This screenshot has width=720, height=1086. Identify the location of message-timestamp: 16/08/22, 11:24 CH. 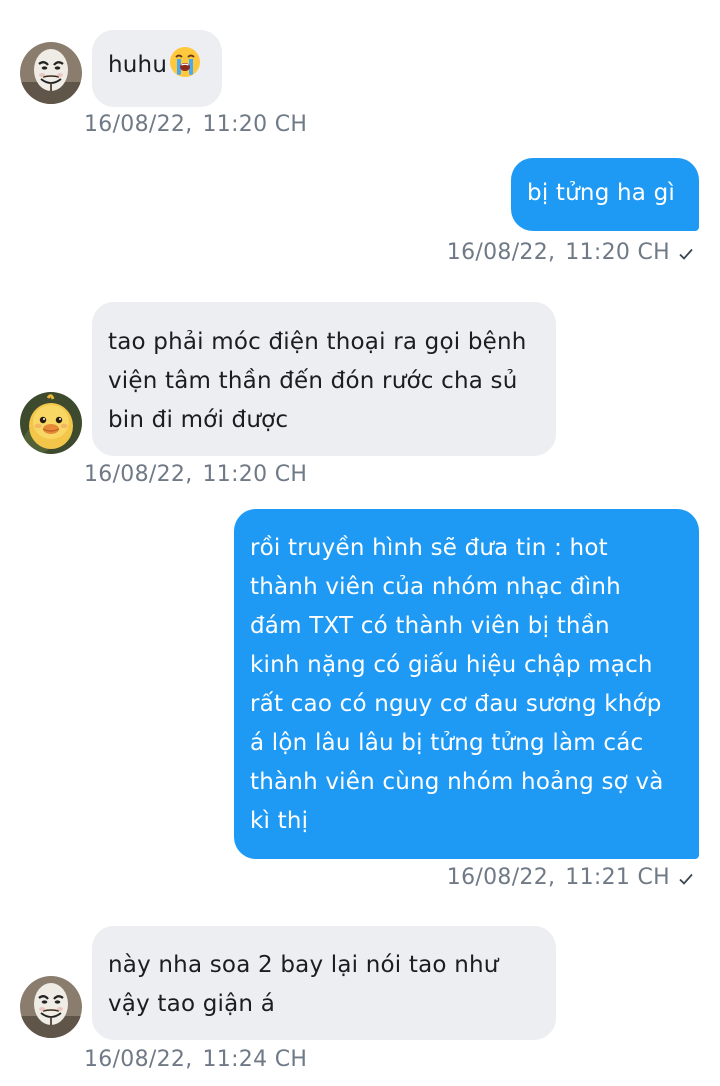
(196, 1059).